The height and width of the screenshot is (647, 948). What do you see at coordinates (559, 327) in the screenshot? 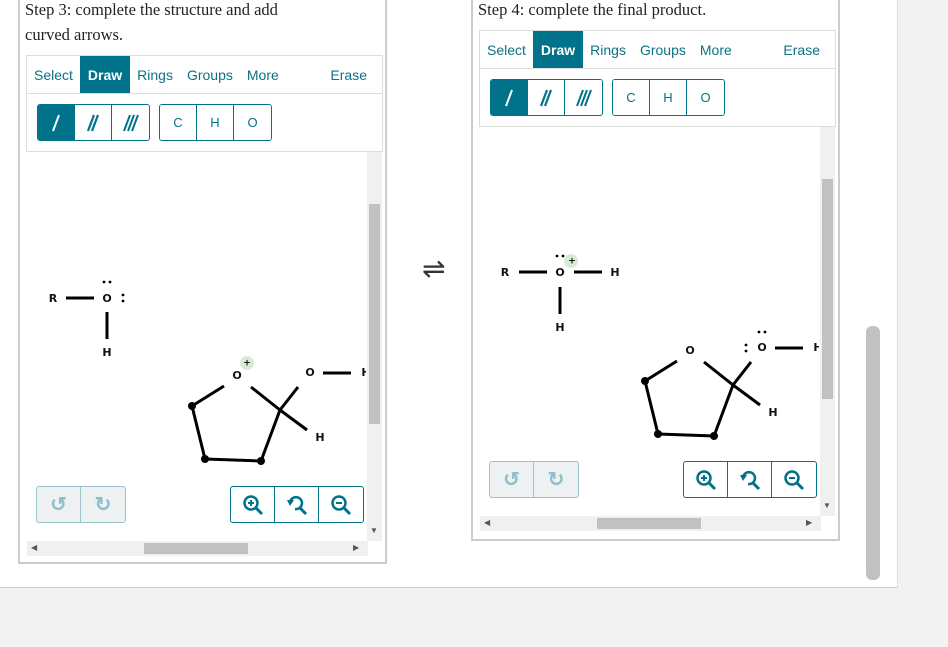
I see `atom-h-bottom: H` at bounding box center [559, 327].